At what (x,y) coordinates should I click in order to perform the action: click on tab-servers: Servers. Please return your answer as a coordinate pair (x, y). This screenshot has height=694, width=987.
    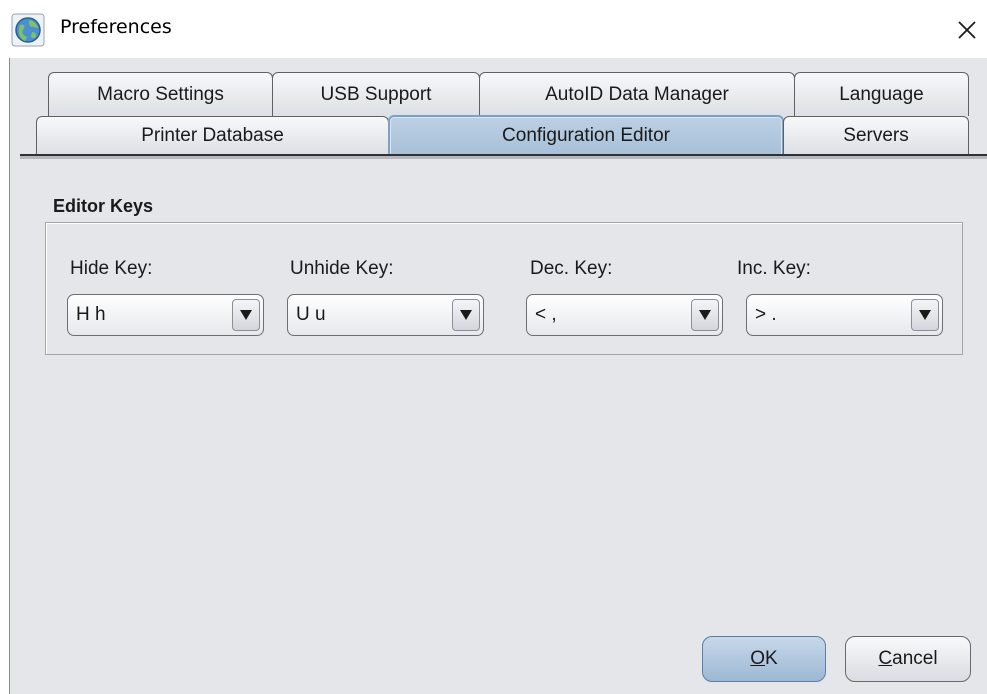
    Looking at the image, I should click on (876, 135).